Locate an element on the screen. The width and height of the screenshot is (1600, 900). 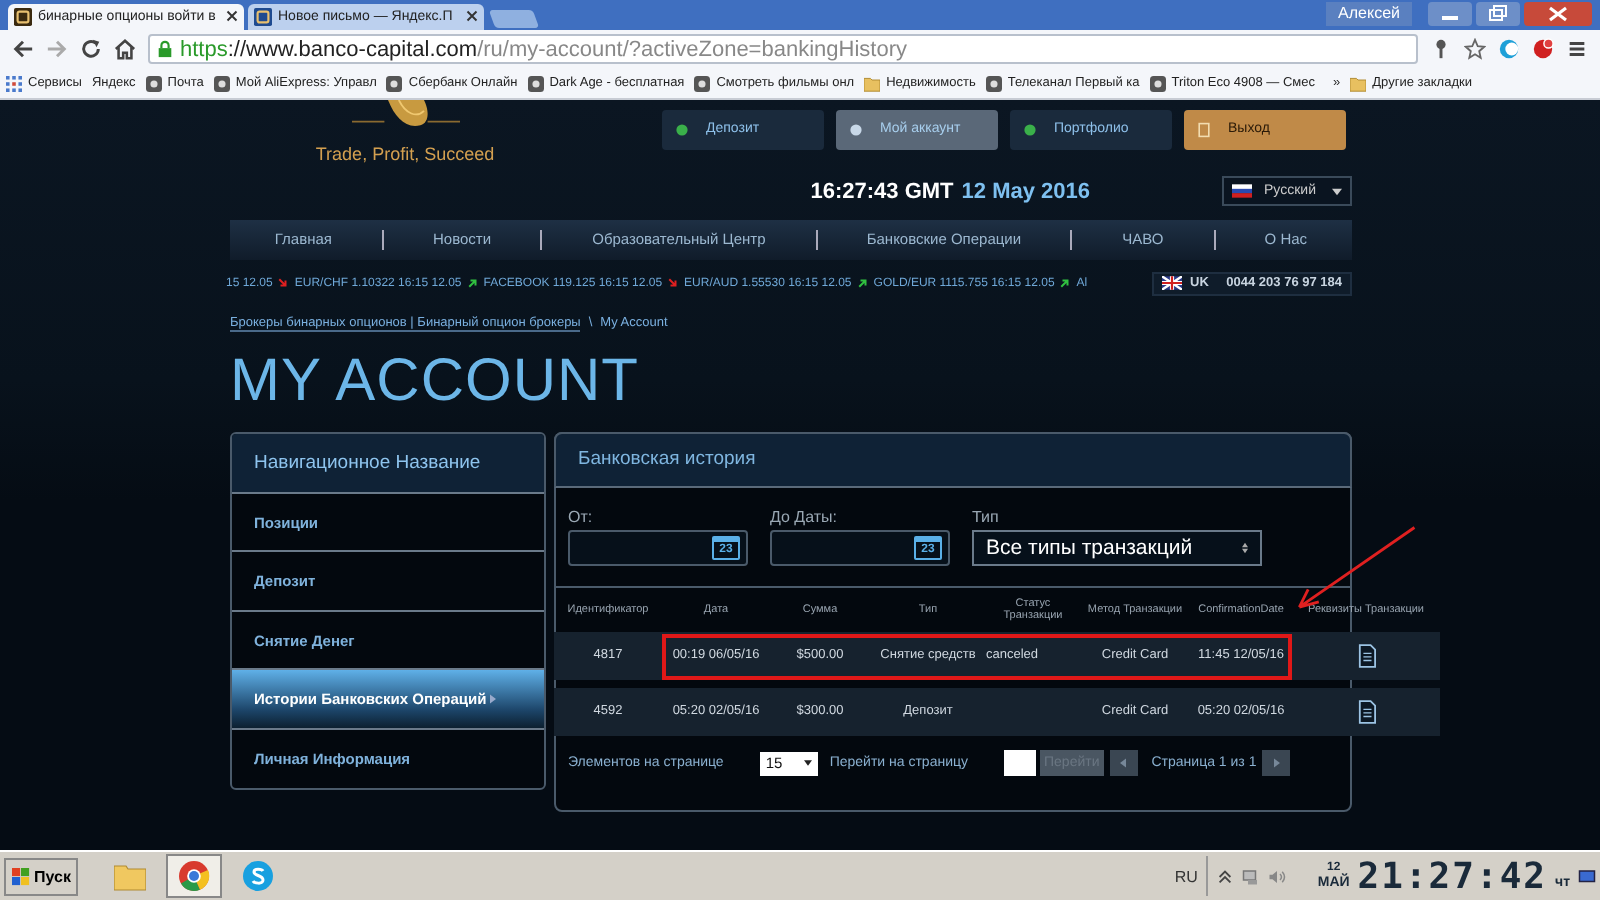
show-desktop-icon is located at coordinates (1587, 876).